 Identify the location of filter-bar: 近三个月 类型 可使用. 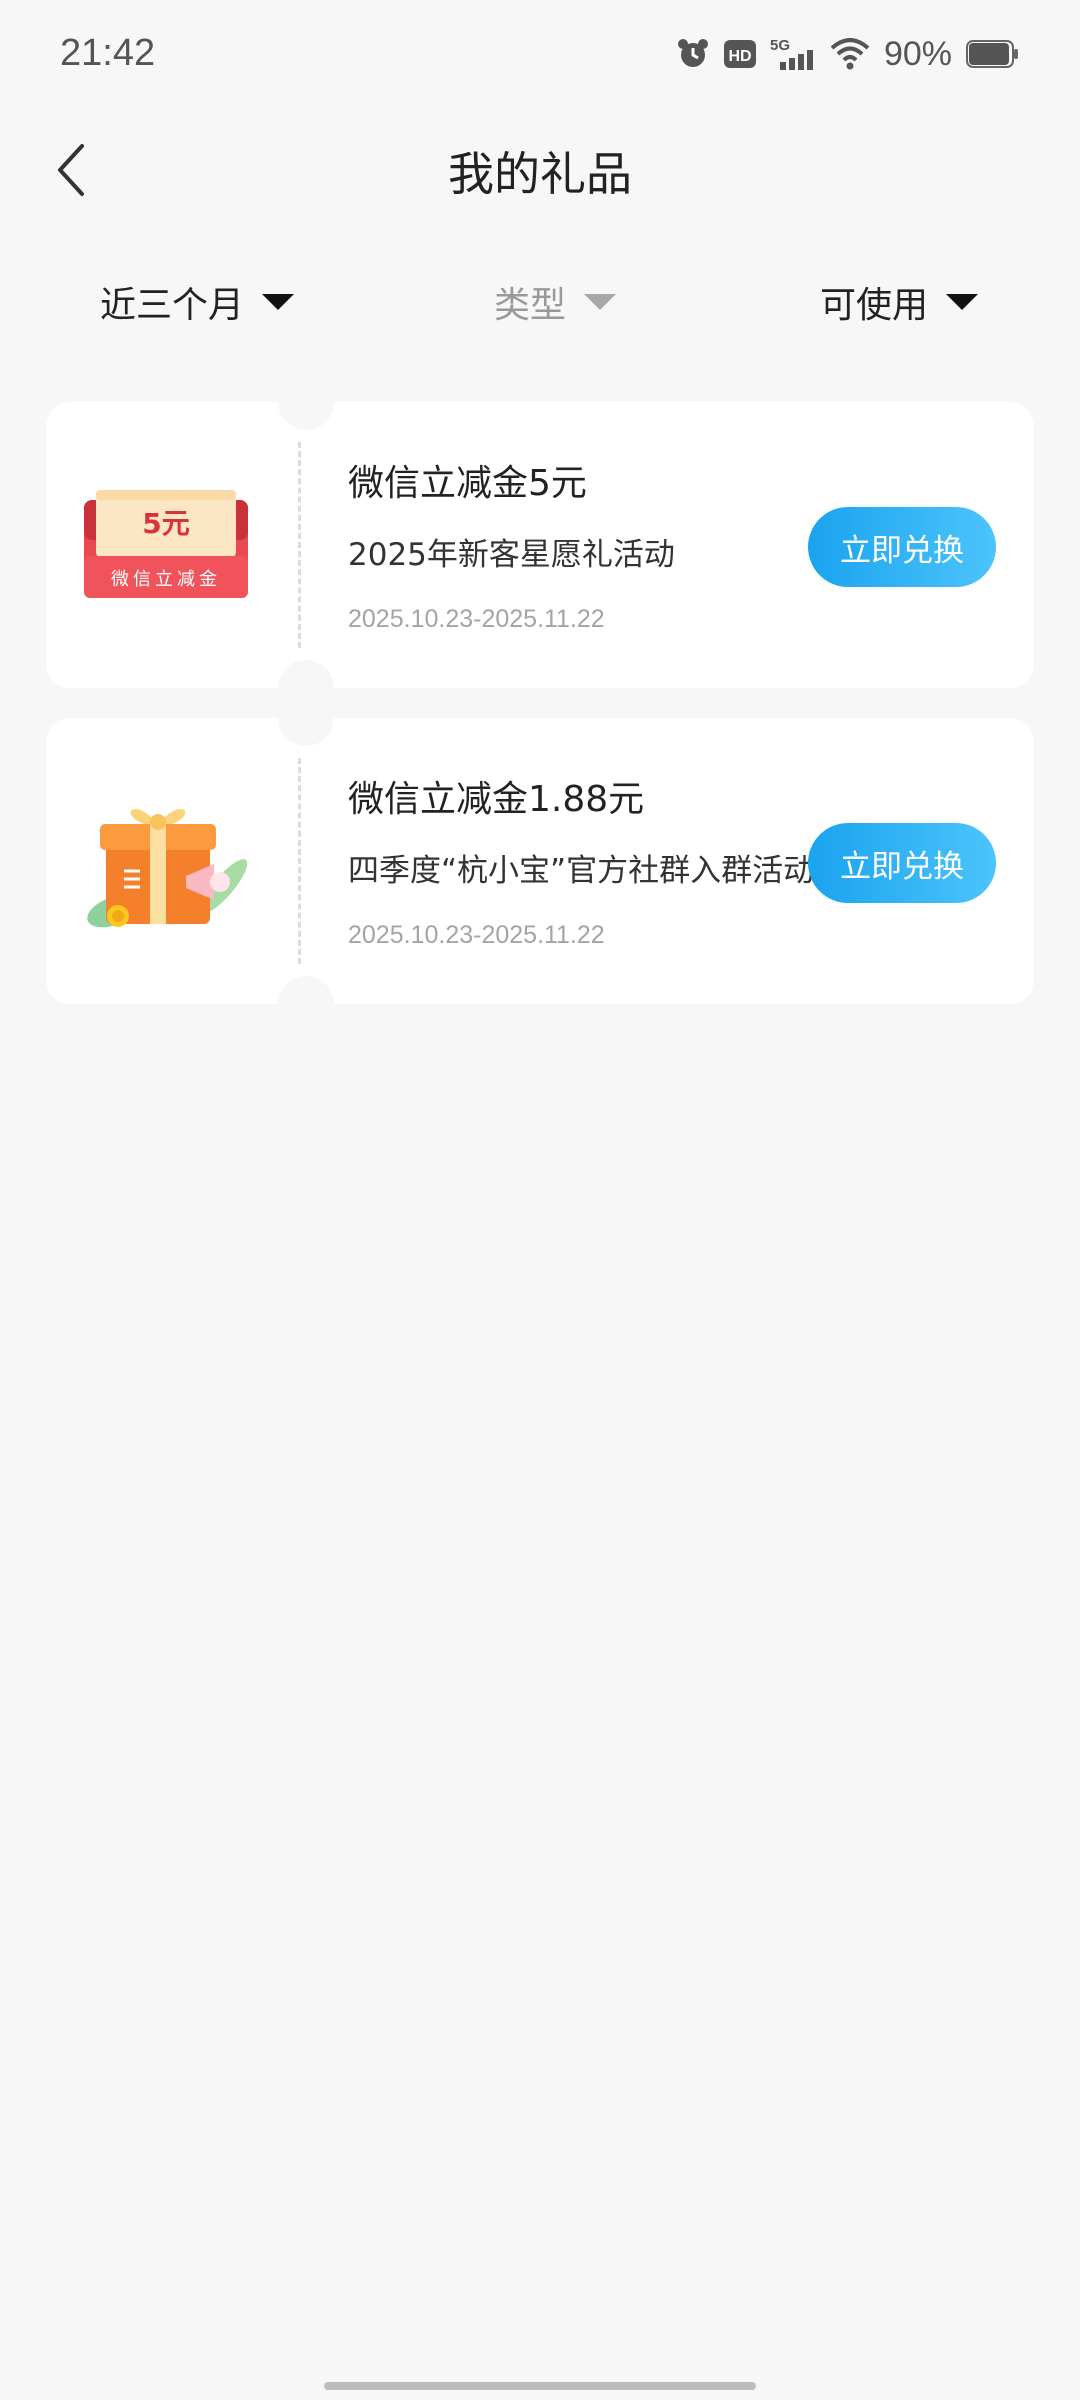
(540, 302).